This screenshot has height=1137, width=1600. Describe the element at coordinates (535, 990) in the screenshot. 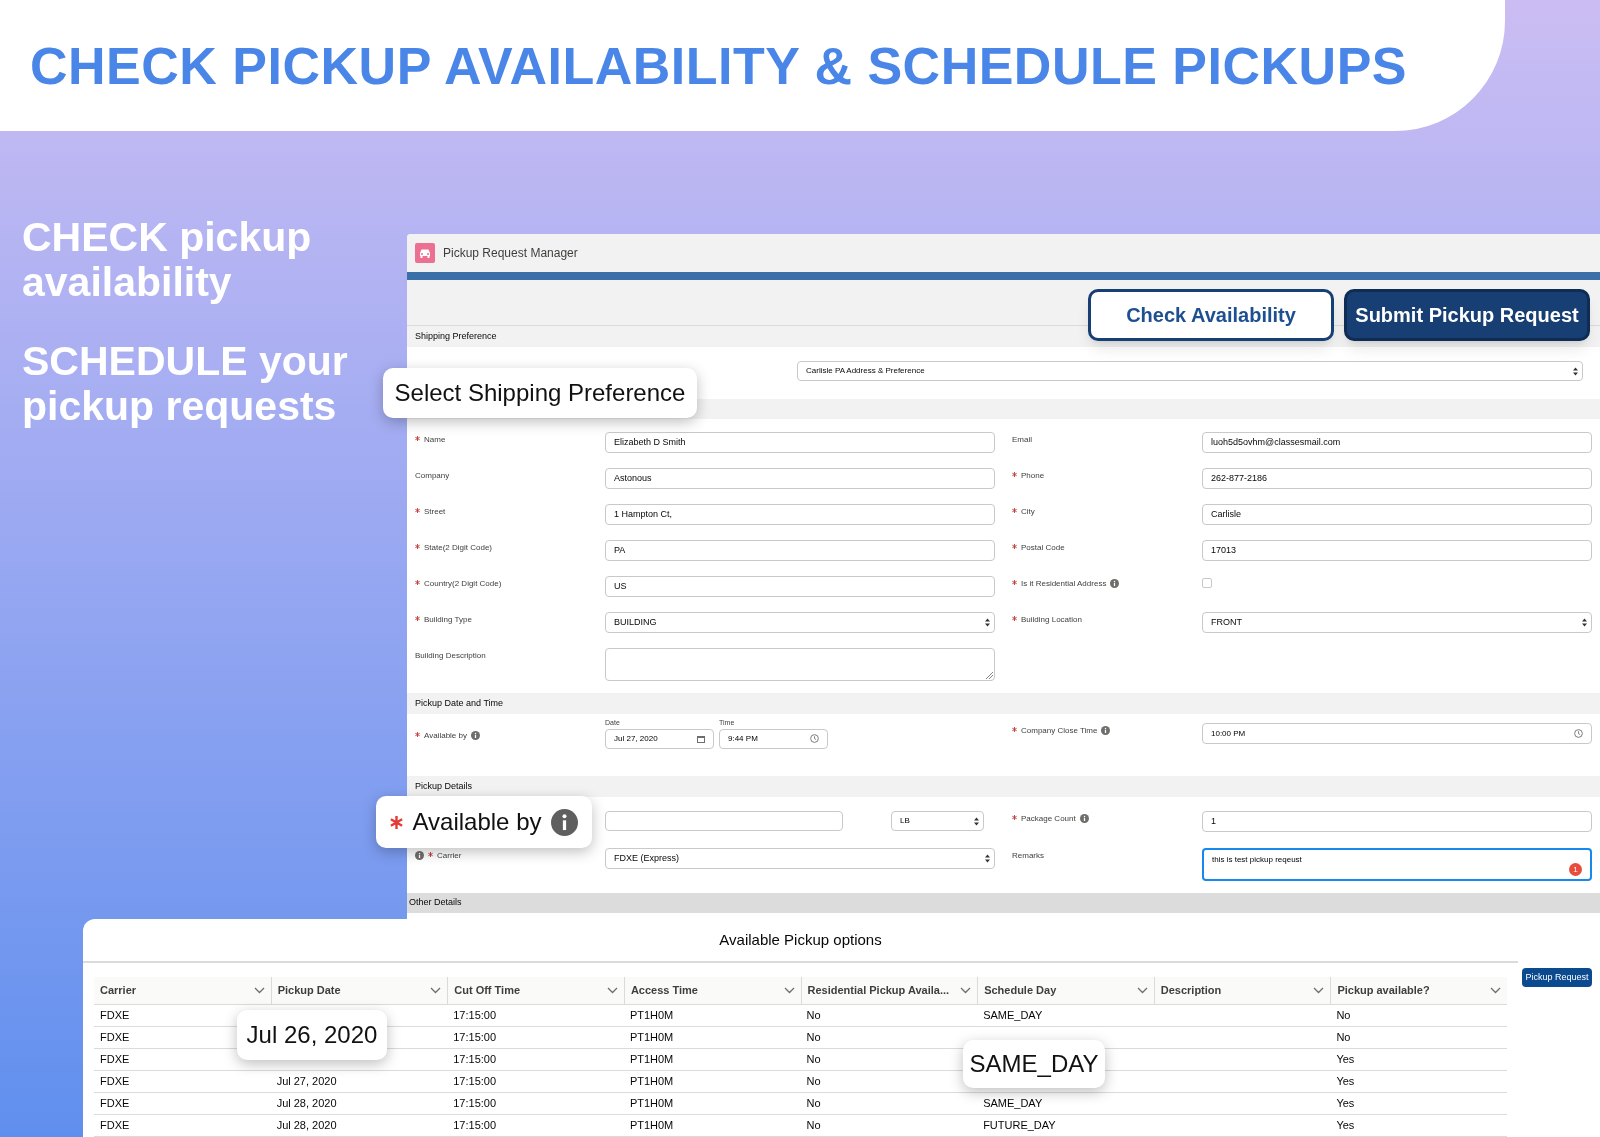

I see `column-header: Cut Off Time` at that location.